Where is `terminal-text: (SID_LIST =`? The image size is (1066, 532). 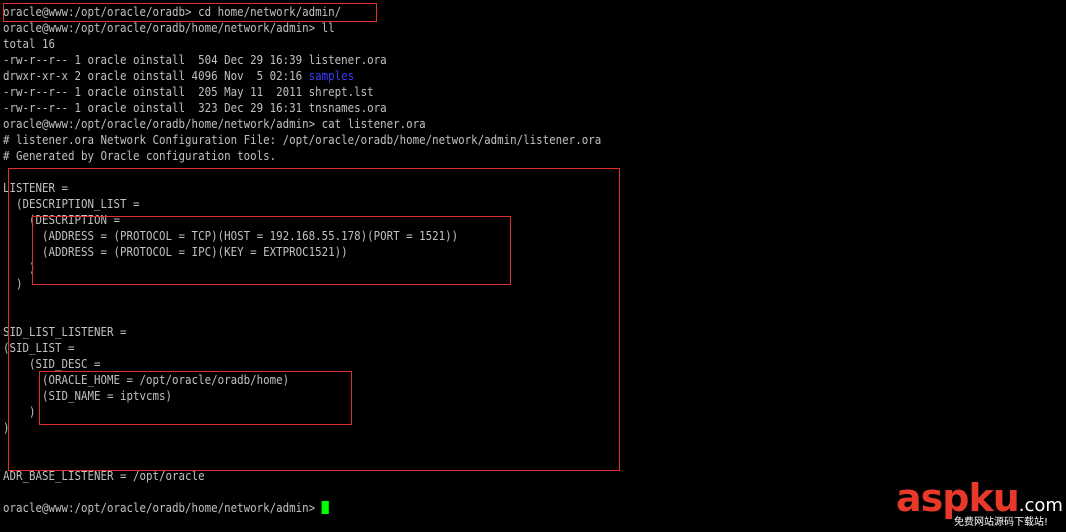
terminal-text: (SID_LIST = is located at coordinates (39, 348).